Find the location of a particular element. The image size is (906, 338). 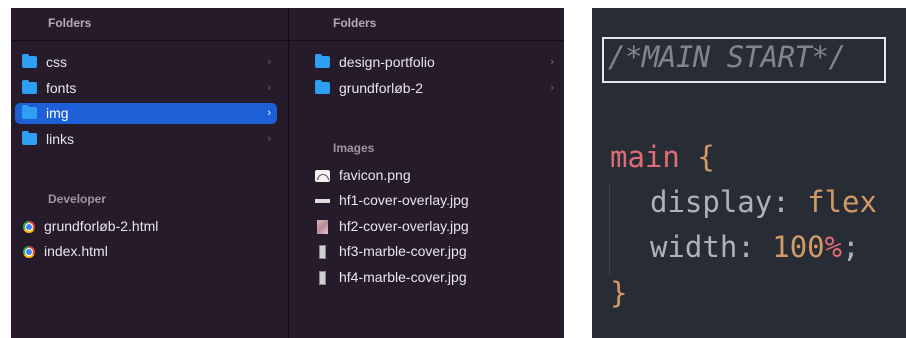

folder-row-design-portfolio: design-portfolio › is located at coordinates (426, 62).